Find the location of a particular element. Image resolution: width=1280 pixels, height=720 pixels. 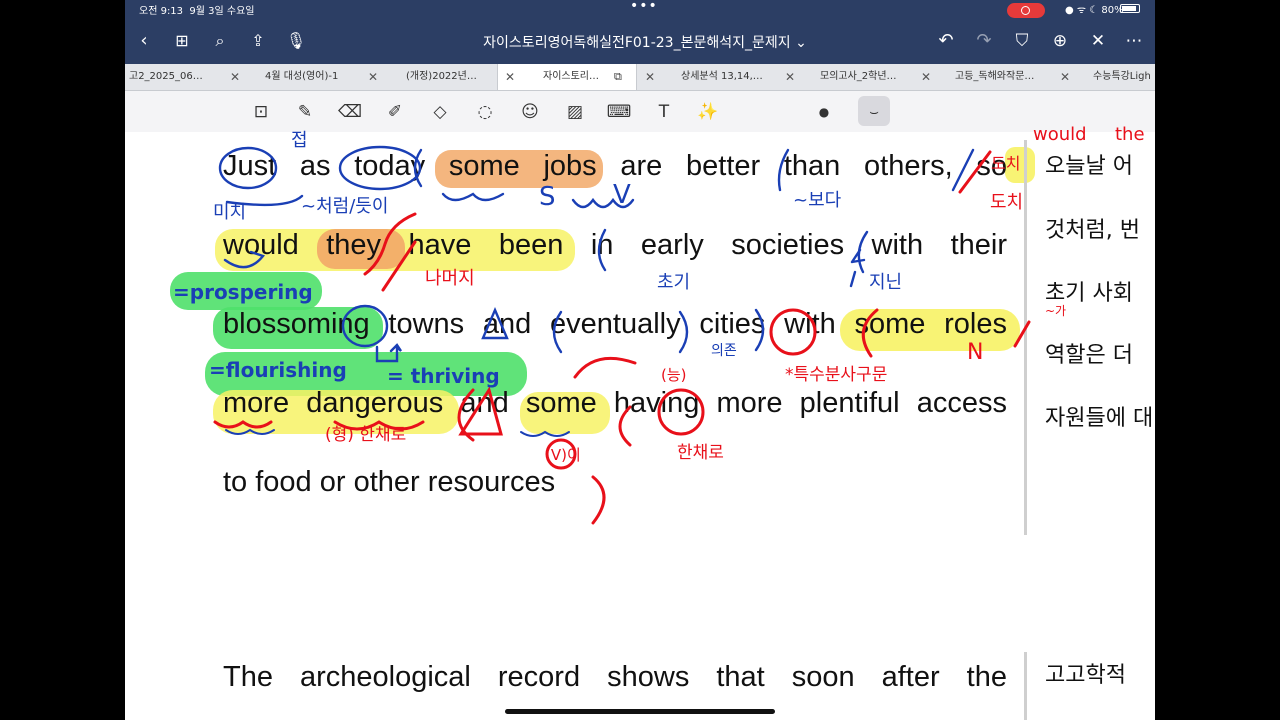

tab-active: ✕ 자이스토리… ⧉ is located at coordinates (567, 77).